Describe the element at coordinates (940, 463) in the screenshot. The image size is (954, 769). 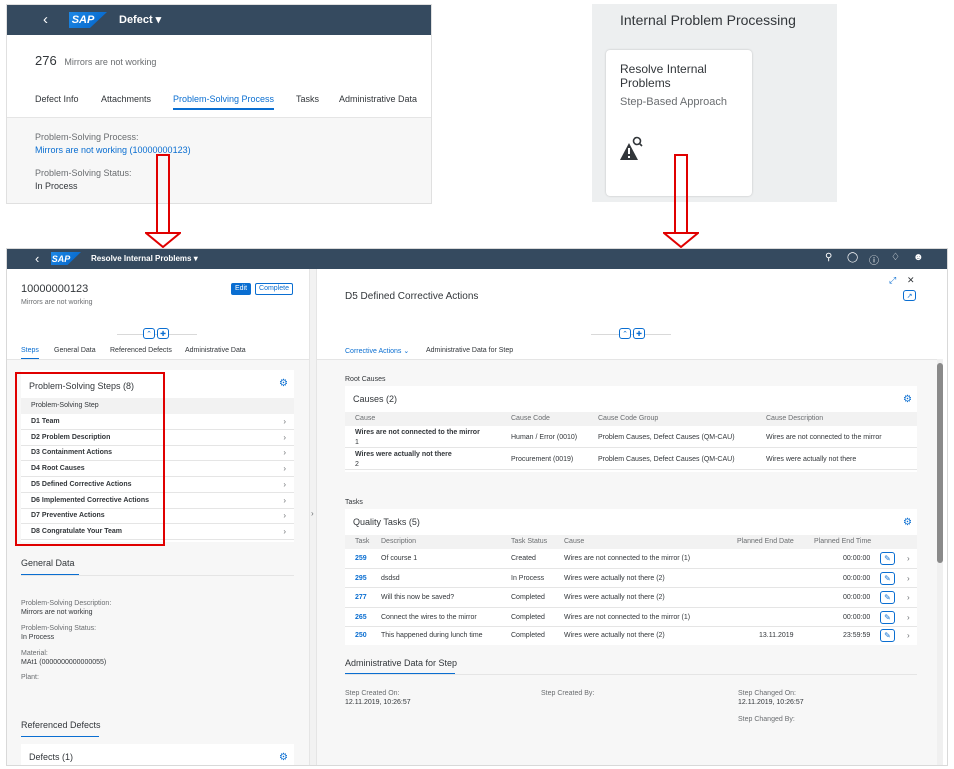
I see `scrollbar-thumb` at that location.